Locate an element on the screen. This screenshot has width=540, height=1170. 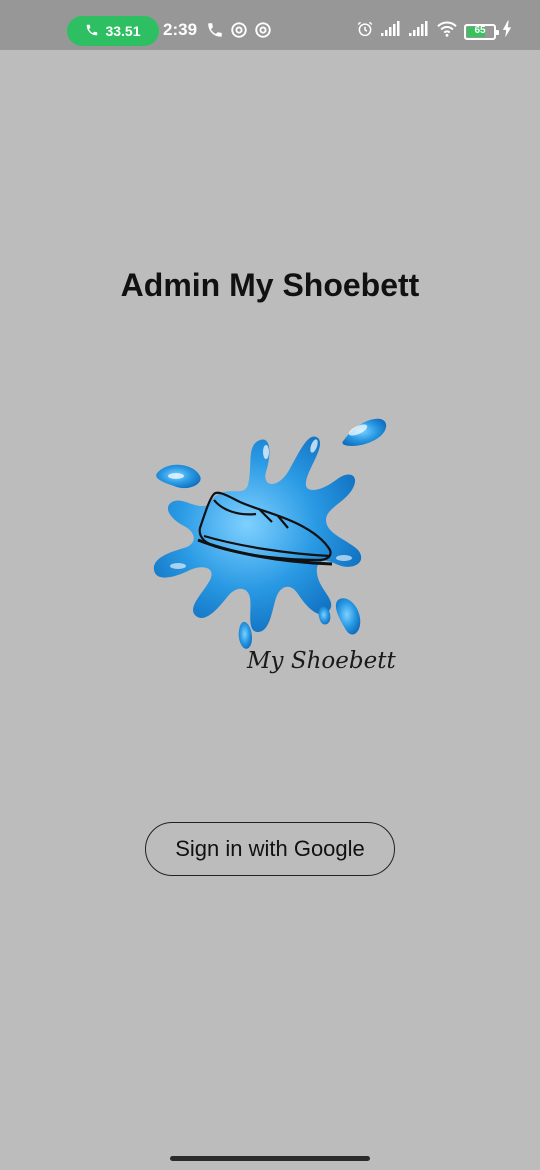
battery-icon: 65 is located at coordinates (481, 31).